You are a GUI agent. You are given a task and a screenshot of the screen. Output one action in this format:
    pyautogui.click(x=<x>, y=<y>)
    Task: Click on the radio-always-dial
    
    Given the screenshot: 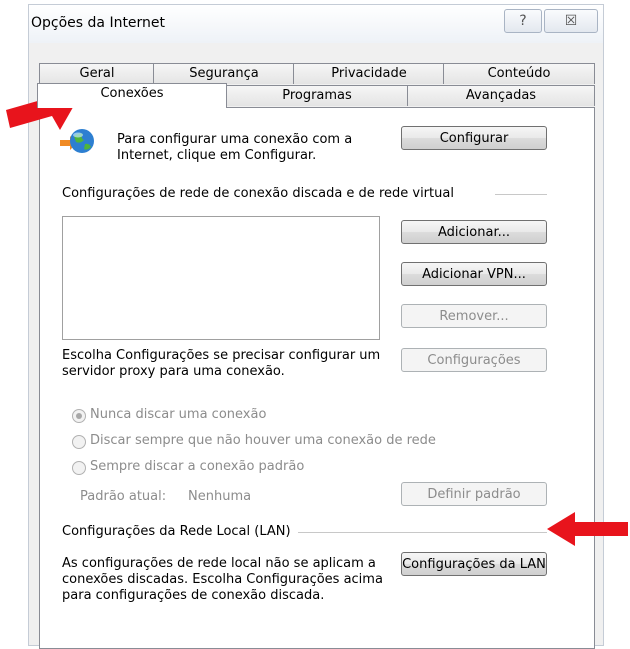 What is the action you would take?
    pyautogui.click(x=79, y=468)
    